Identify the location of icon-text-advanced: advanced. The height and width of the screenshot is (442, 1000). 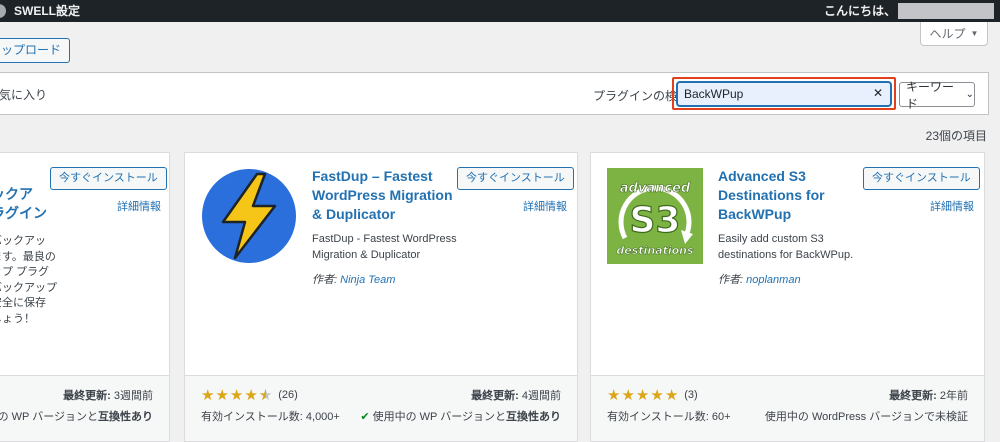
(655, 188).